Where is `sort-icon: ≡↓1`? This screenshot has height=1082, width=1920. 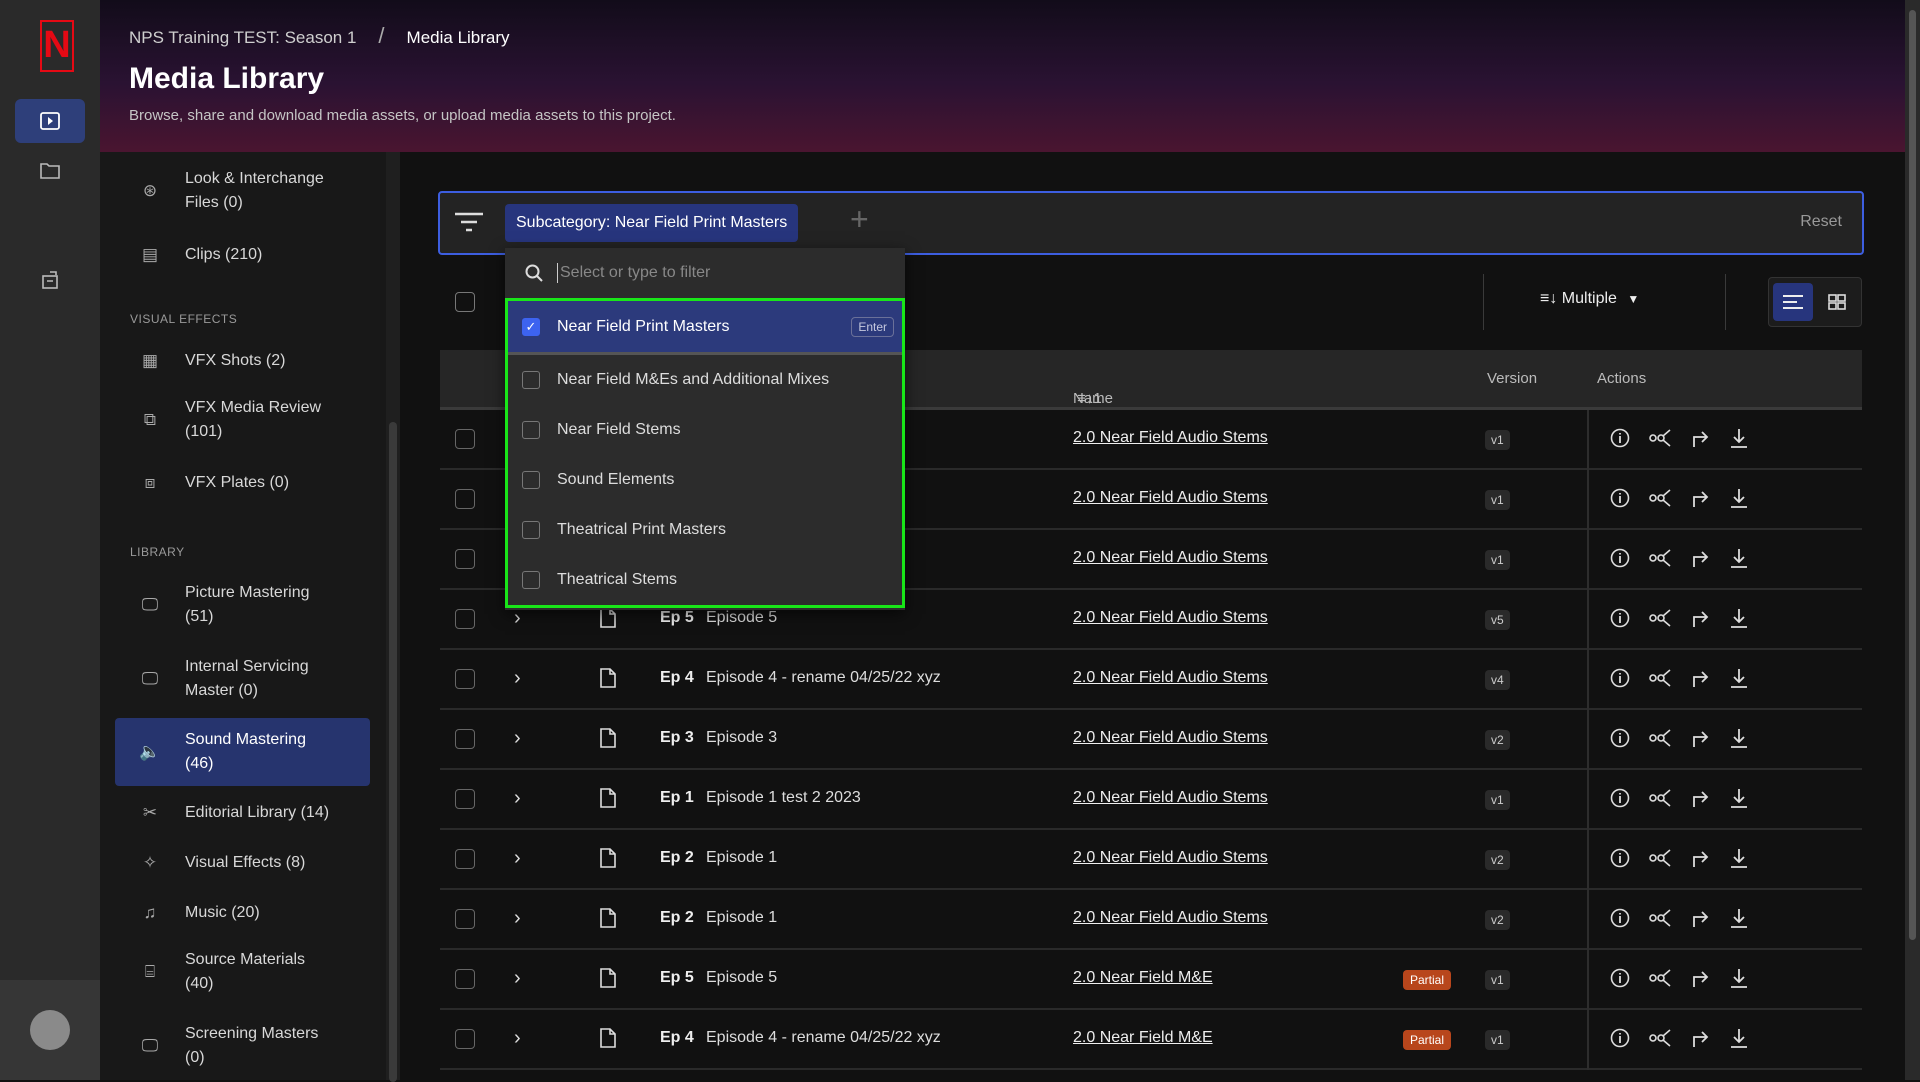 sort-icon: ≡↓1 is located at coordinates (1089, 398).